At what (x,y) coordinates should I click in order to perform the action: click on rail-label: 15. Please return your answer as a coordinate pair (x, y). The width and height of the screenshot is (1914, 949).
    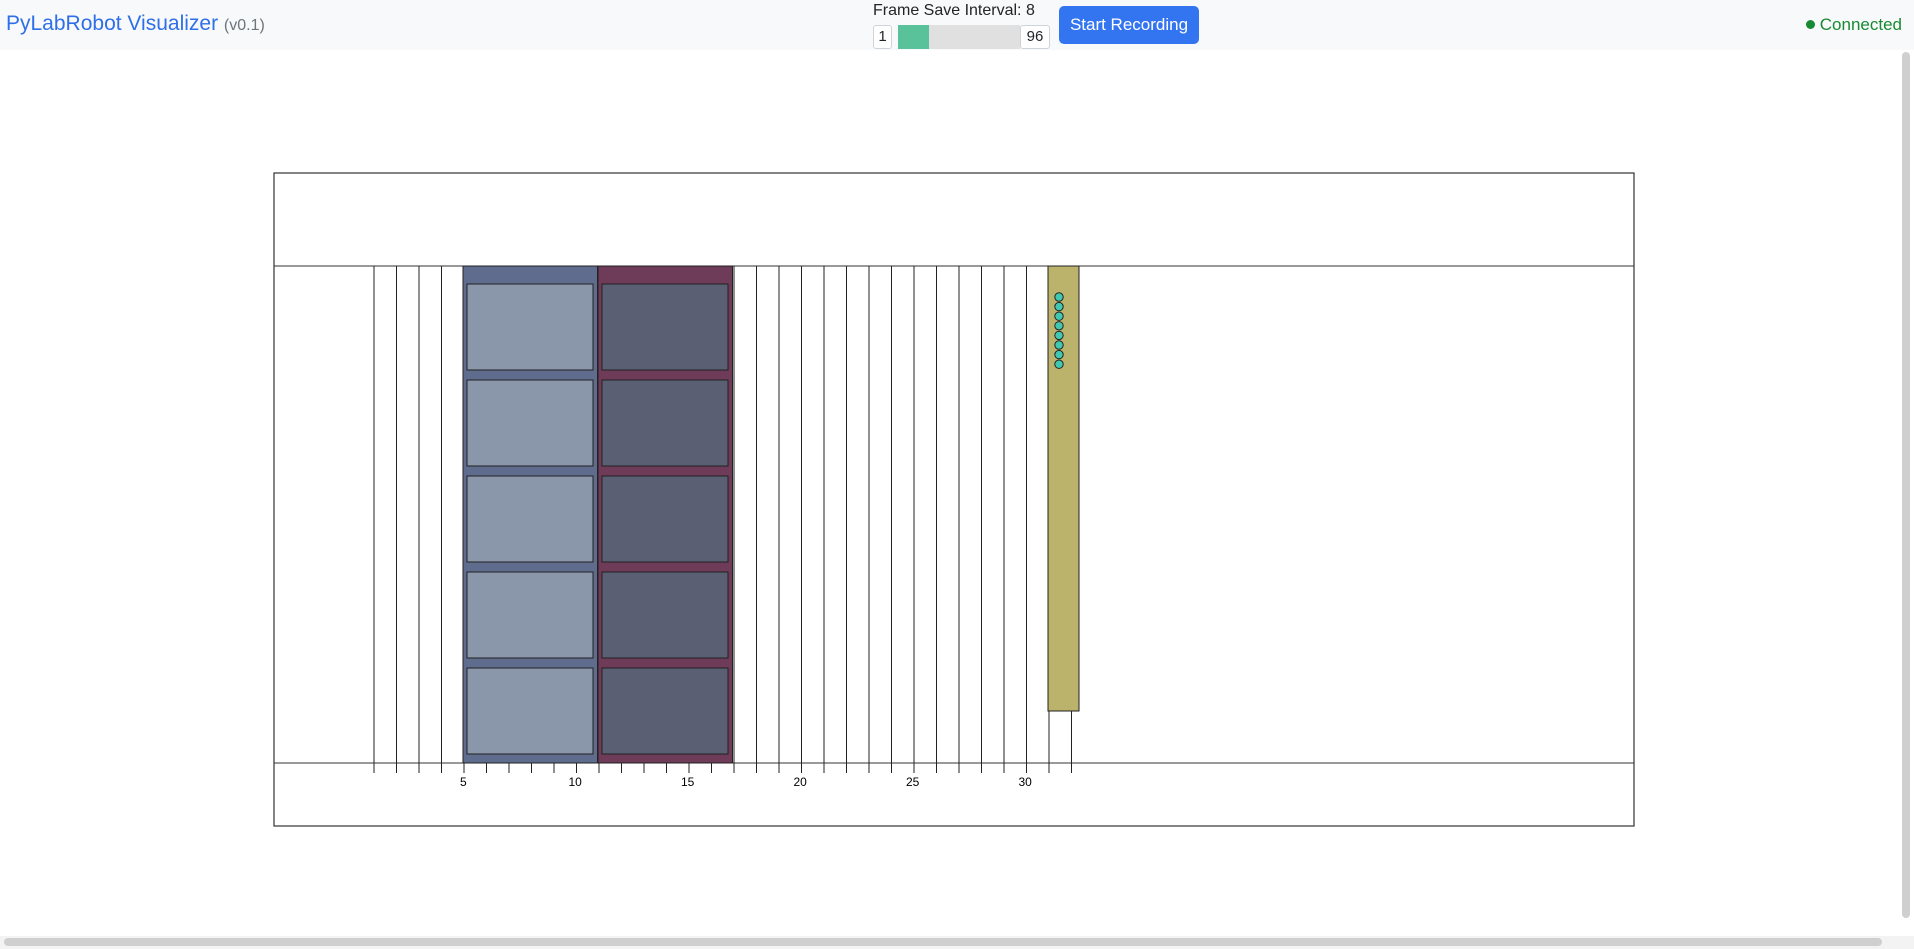
    Looking at the image, I should click on (688, 782).